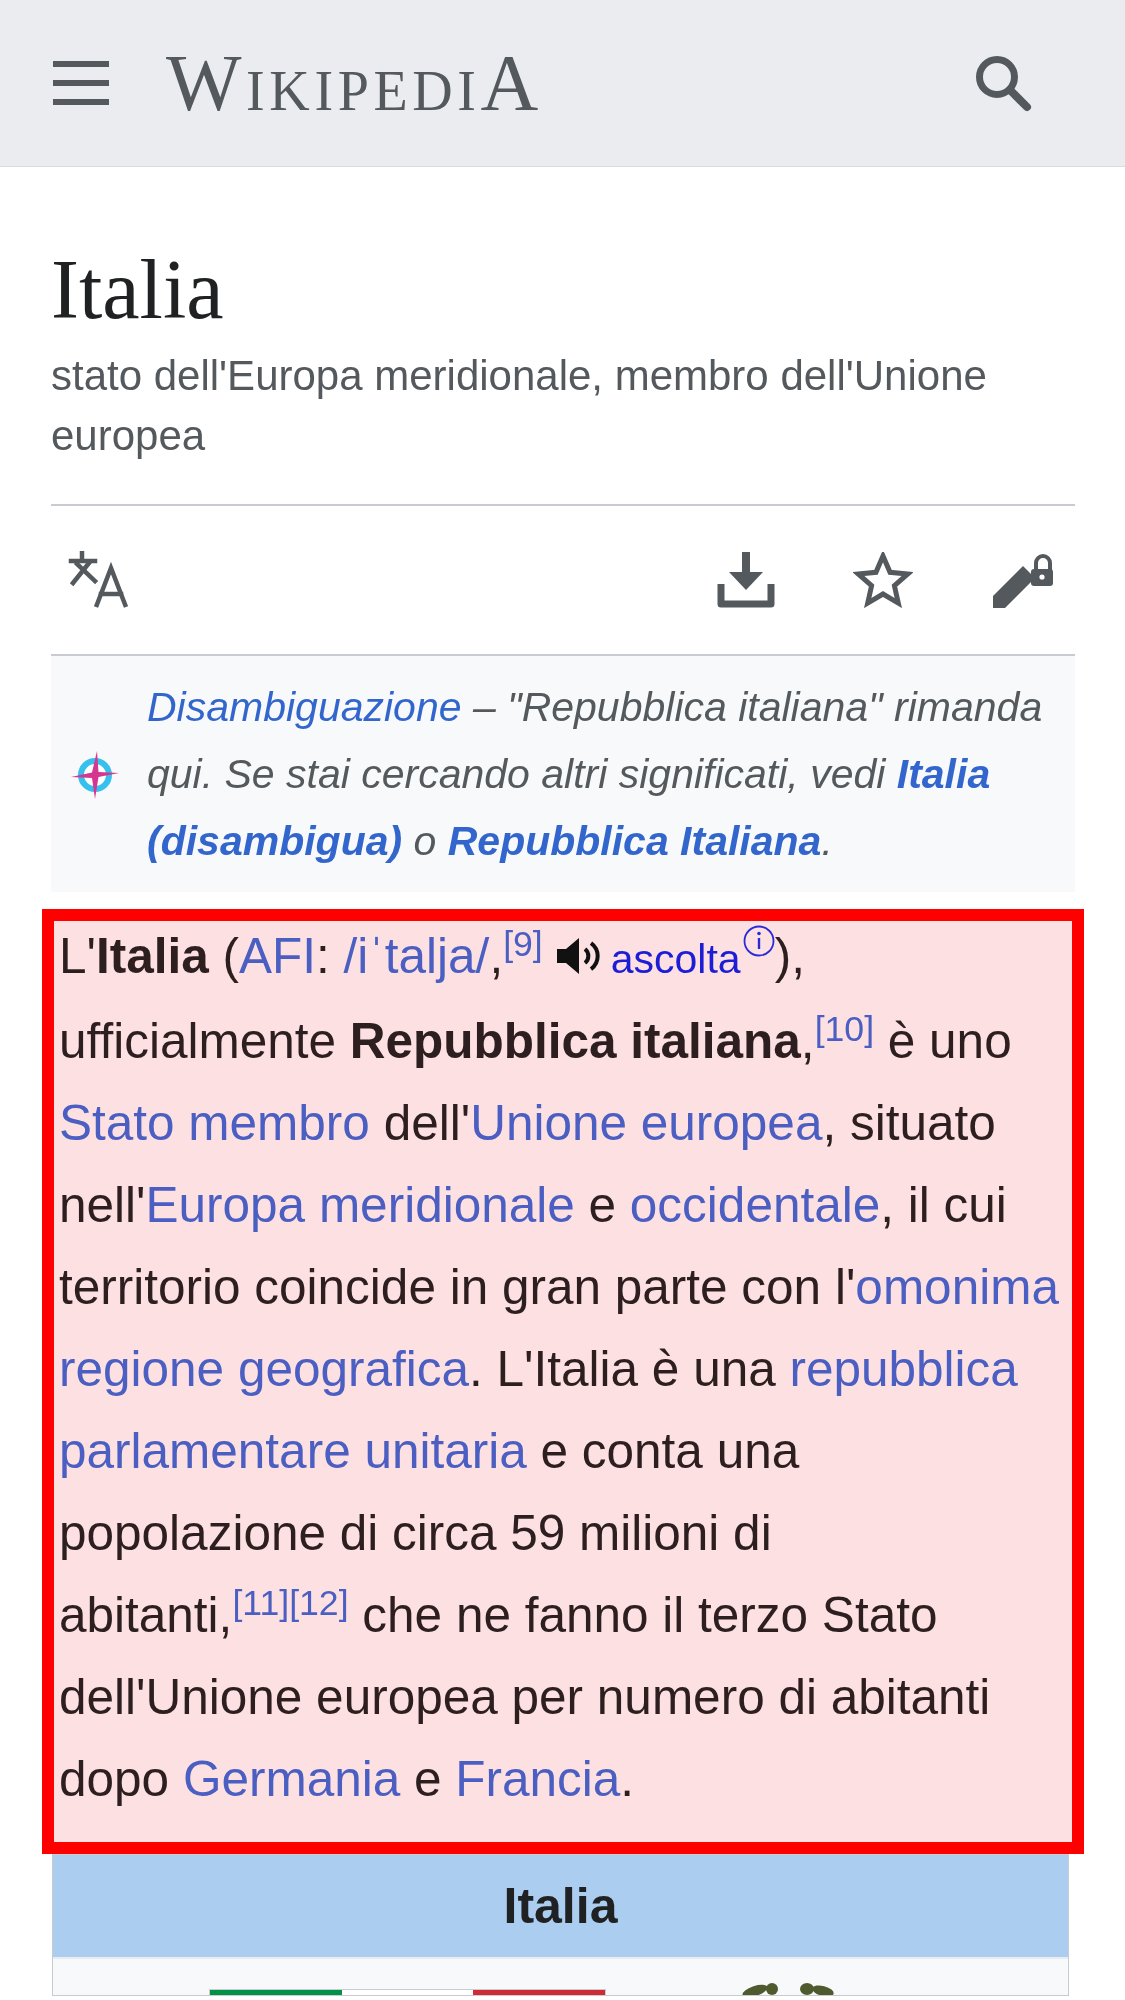 The width and height of the screenshot is (1125, 2000). What do you see at coordinates (81, 83) in the screenshot?
I see `menu-icon` at bounding box center [81, 83].